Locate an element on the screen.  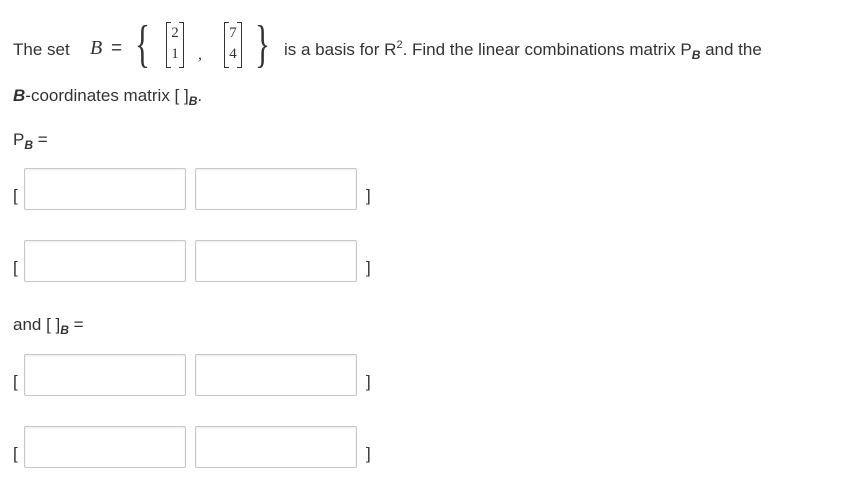
cb-row1-close-bracket: ] is located at coordinates (368, 381).